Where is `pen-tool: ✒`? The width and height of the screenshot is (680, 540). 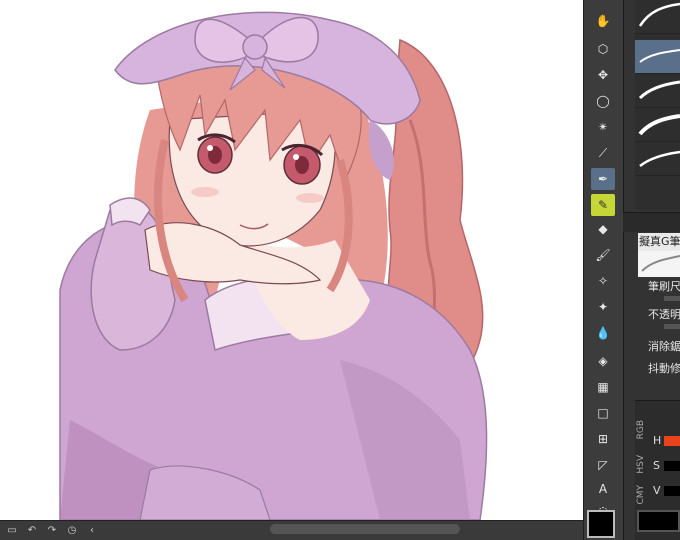
pen-tool: ✒ is located at coordinates (603, 179).